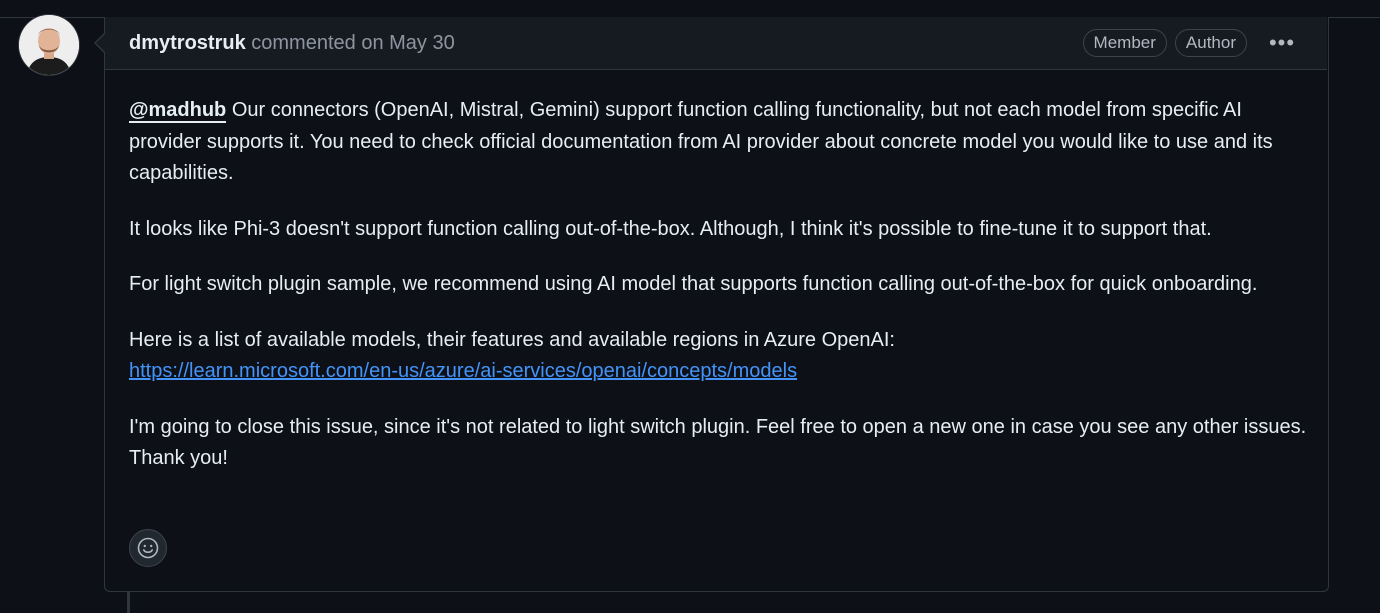 Image resolution: width=1380 pixels, height=613 pixels. I want to click on member-badge: Member, so click(1124, 43).